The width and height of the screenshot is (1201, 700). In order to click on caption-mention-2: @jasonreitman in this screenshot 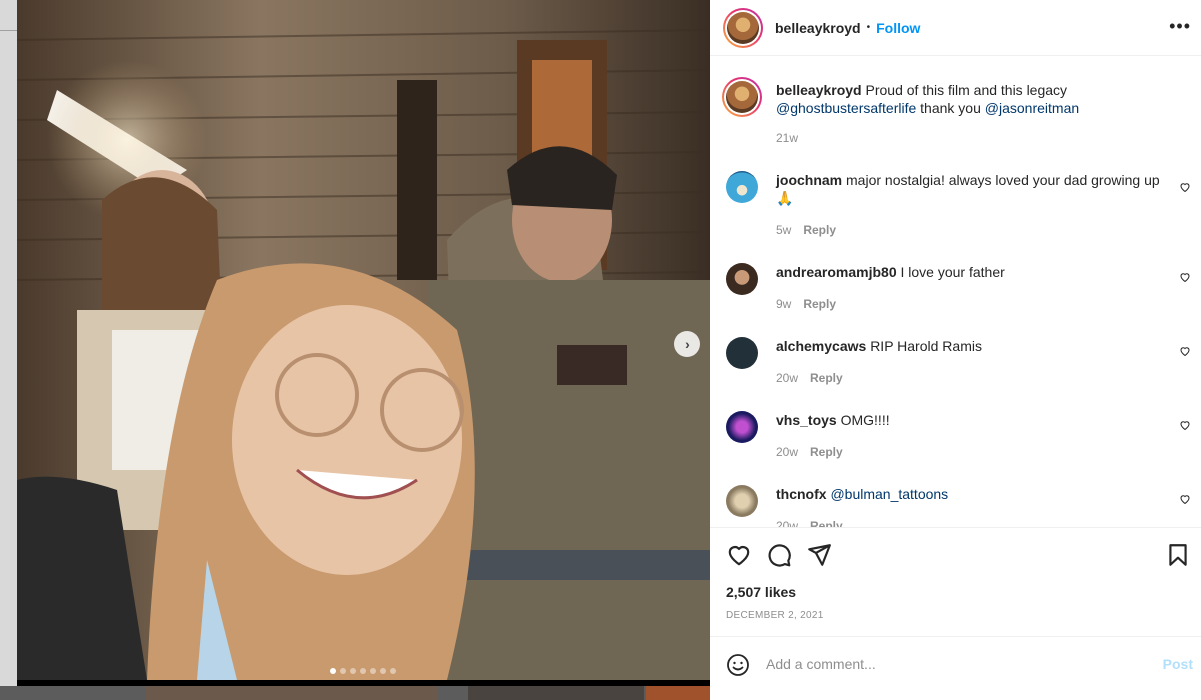, I will do `click(1032, 108)`.